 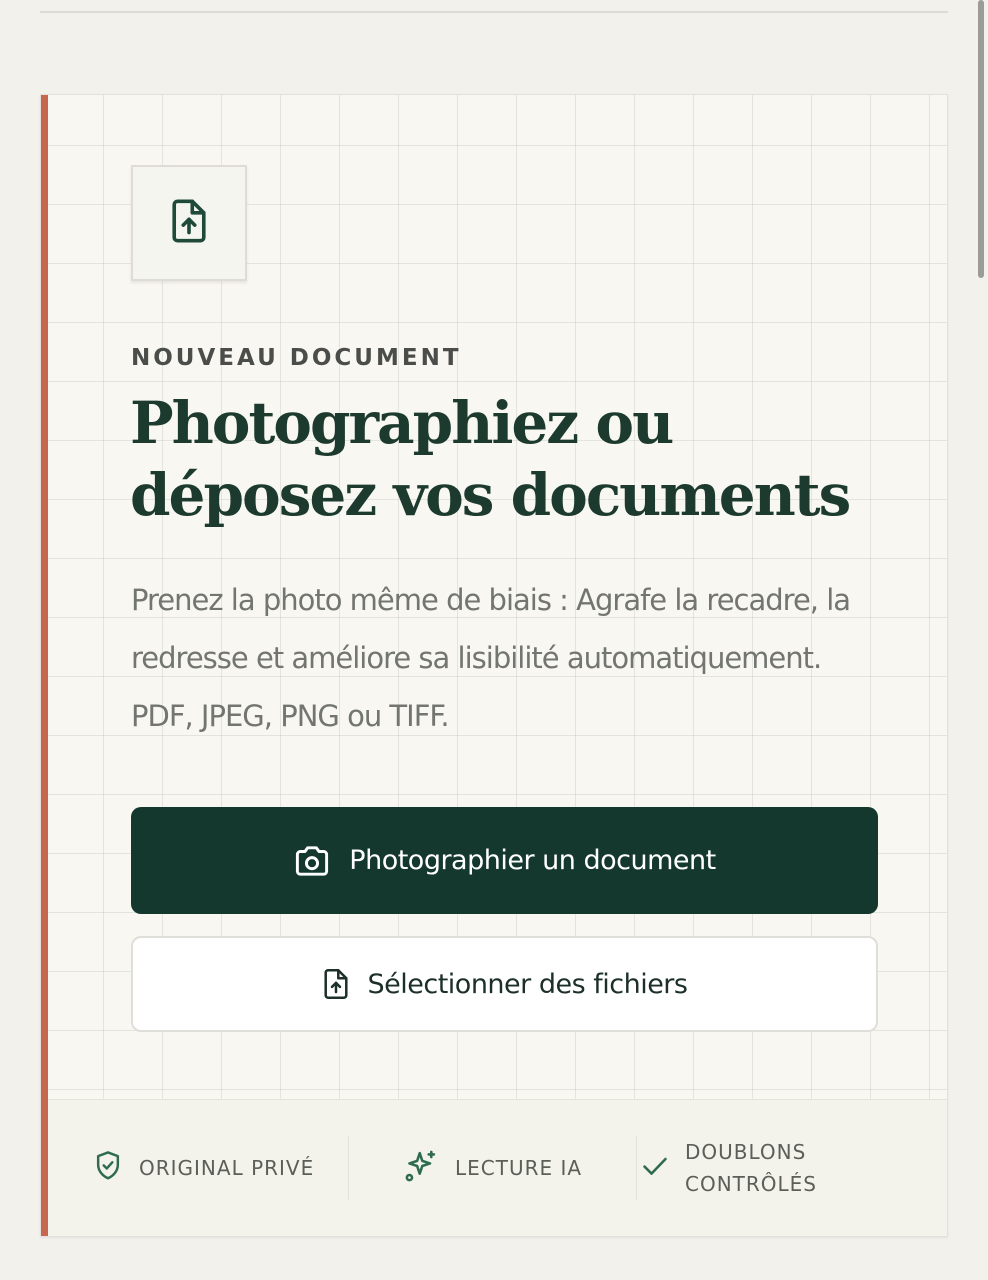 What do you see at coordinates (44, 665) in the screenshot?
I see `card-accent-bar` at bounding box center [44, 665].